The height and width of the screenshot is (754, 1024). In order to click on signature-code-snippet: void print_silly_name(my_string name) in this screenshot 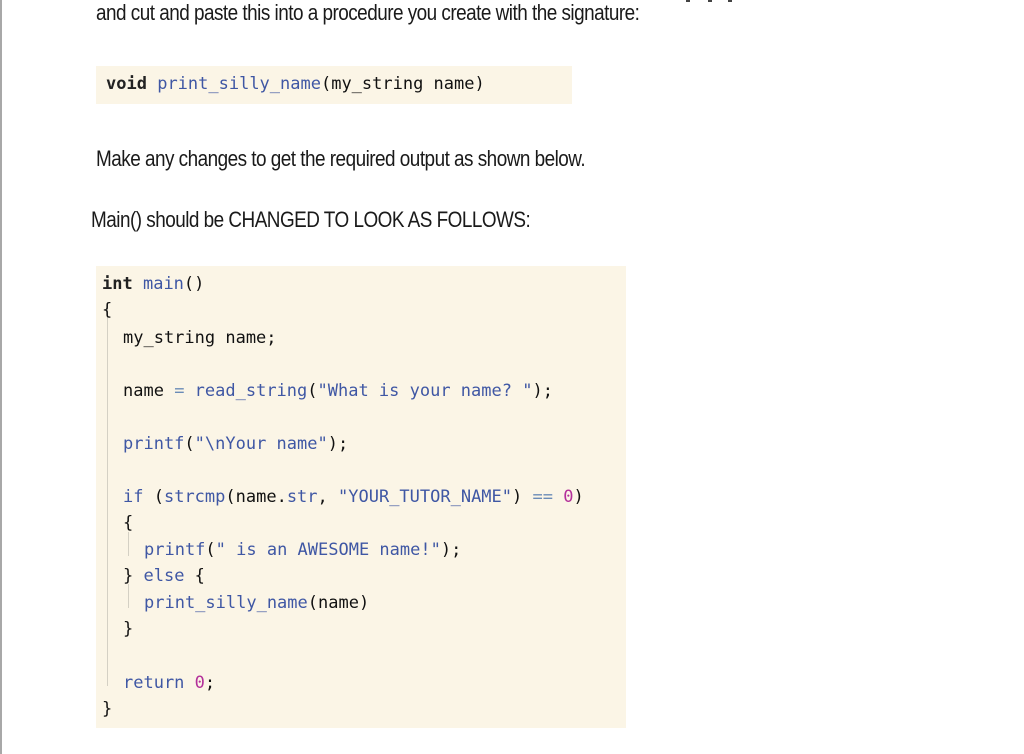, I will do `click(334, 85)`.